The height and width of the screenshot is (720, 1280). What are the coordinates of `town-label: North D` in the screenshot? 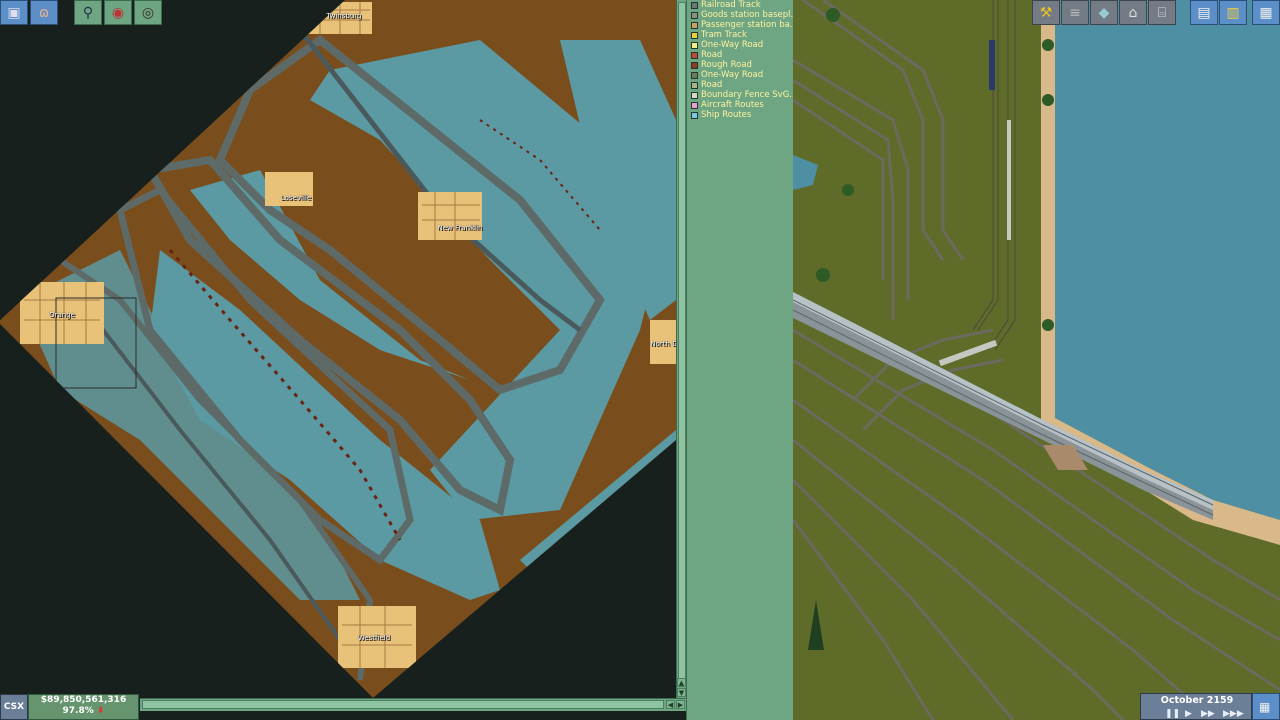 It's located at (663, 344).